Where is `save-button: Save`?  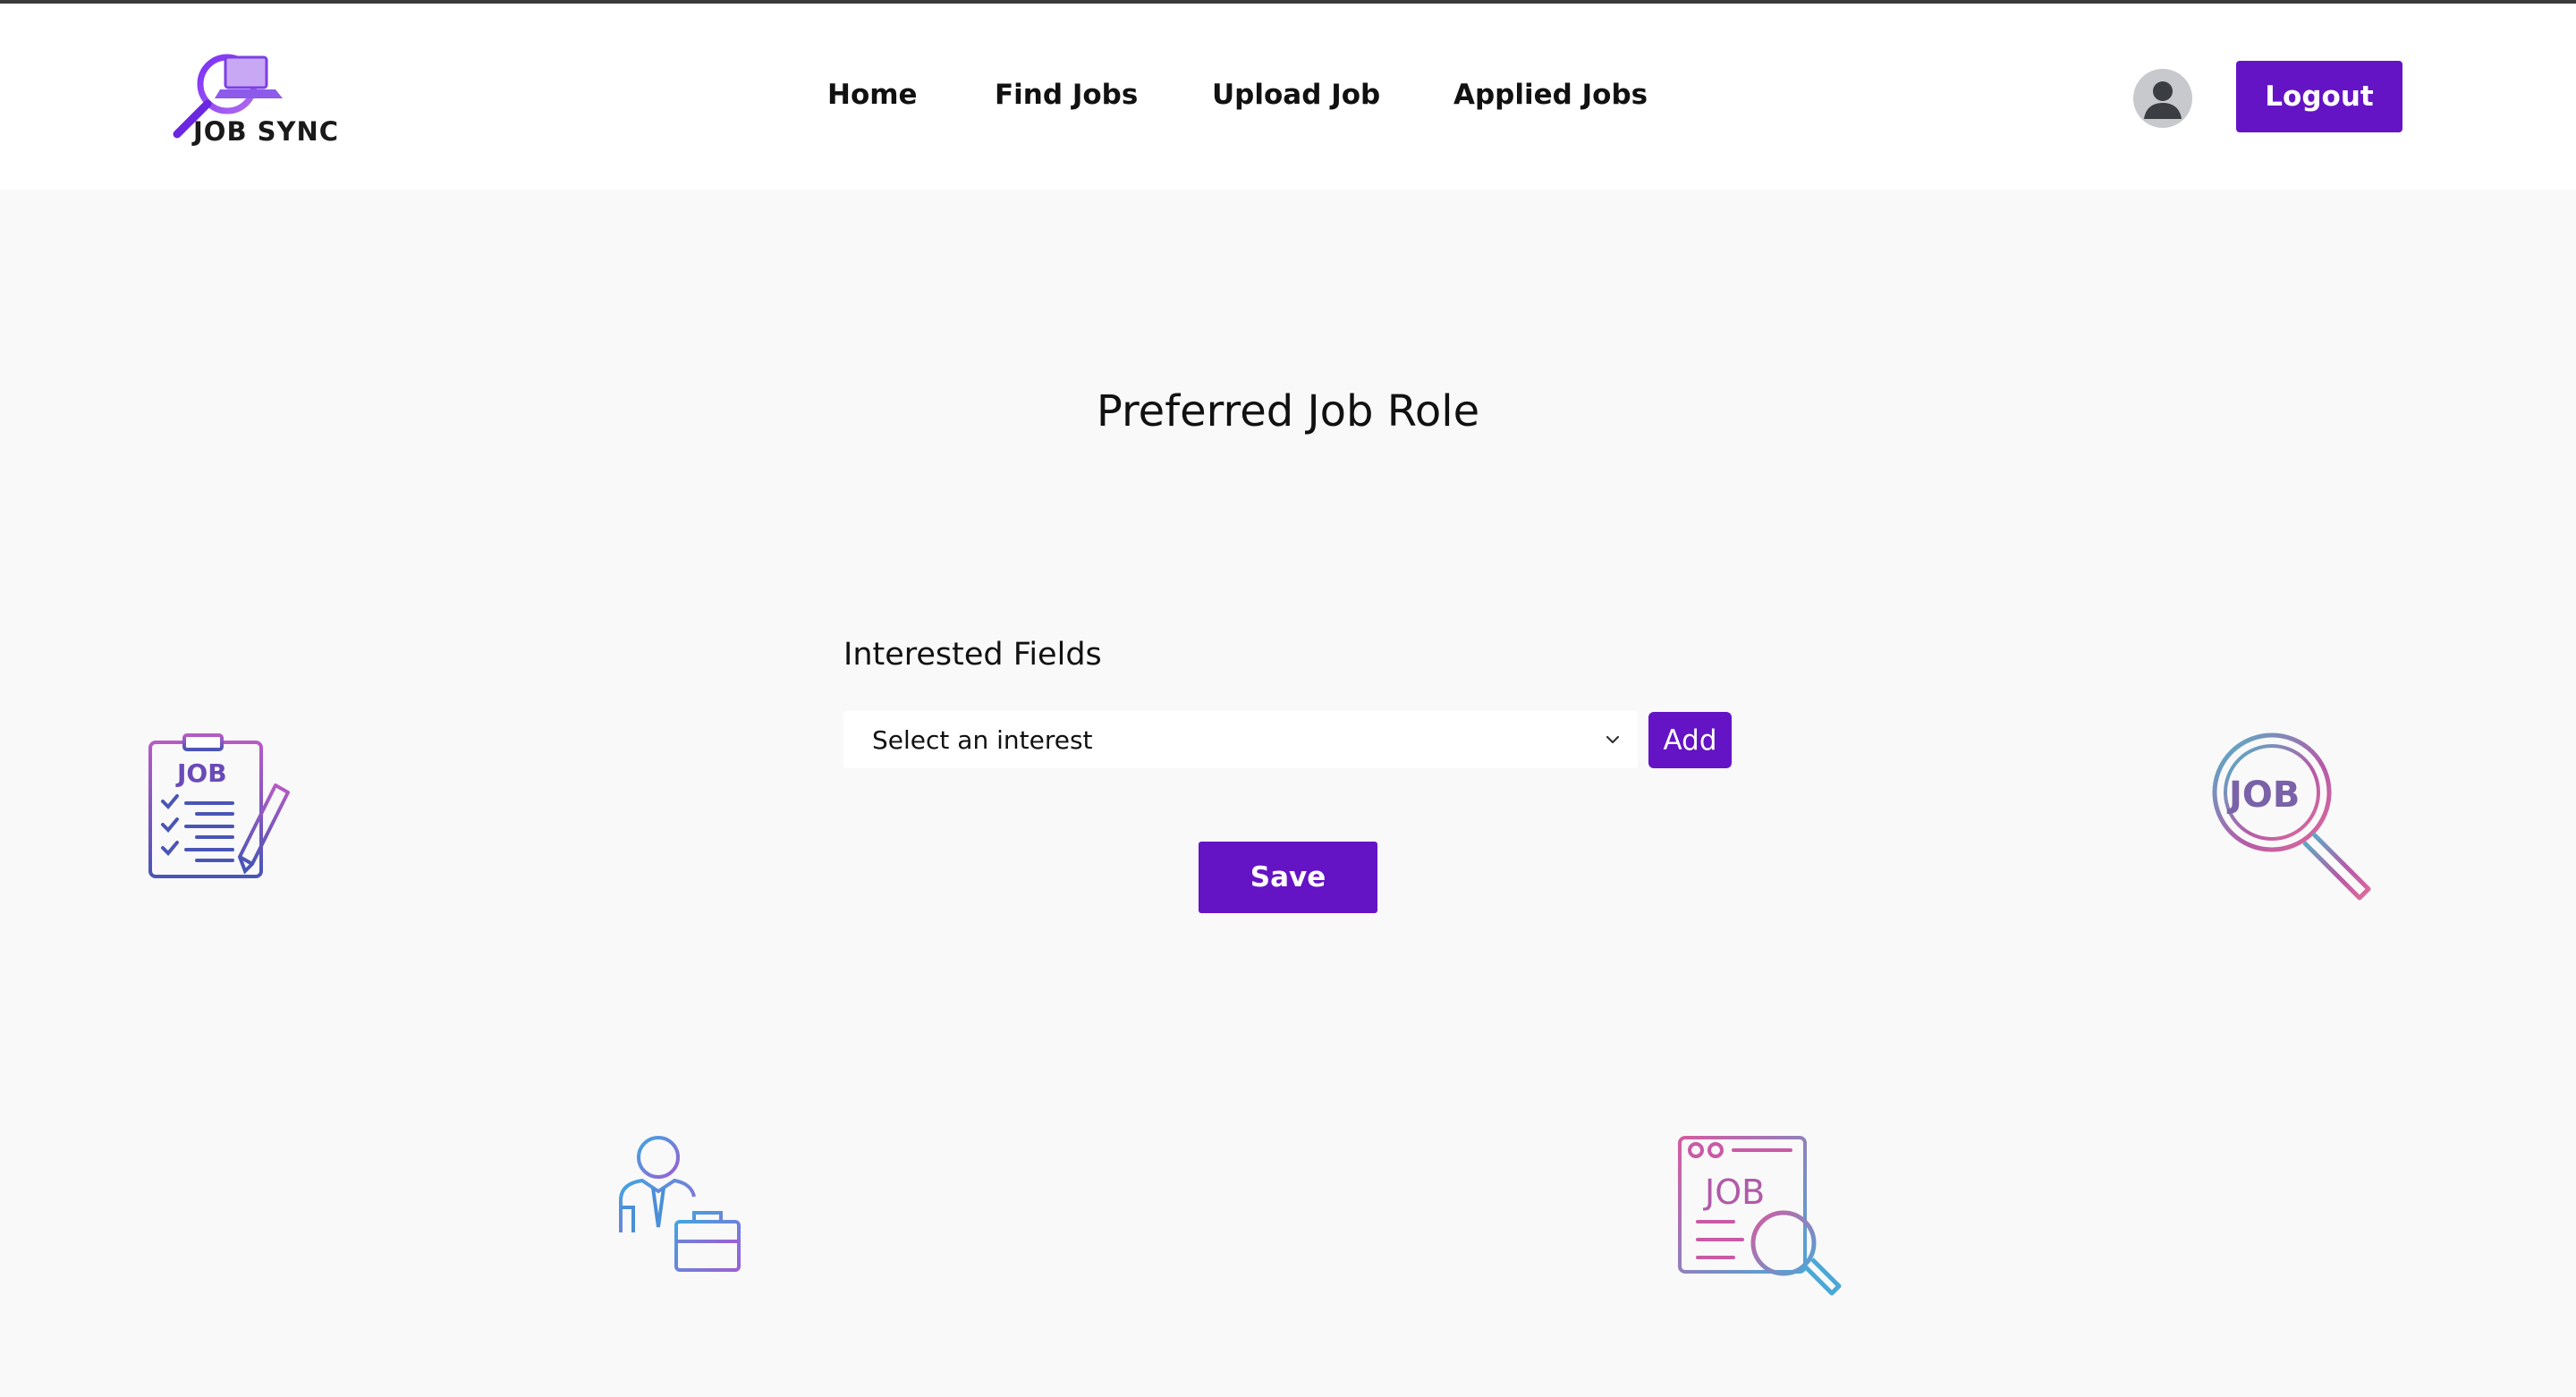 save-button: Save is located at coordinates (1288, 877).